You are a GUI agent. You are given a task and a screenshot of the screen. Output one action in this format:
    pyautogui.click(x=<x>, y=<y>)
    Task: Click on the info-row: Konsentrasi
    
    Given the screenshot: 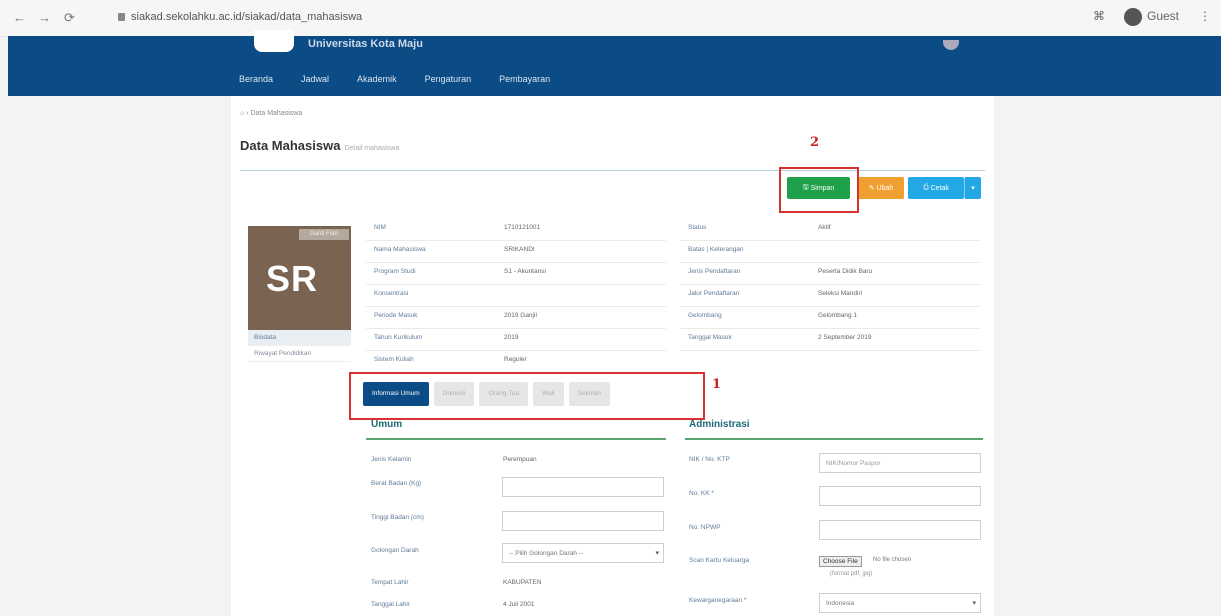 What is the action you would take?
    pyautogui.click(x=516, y=295)
    